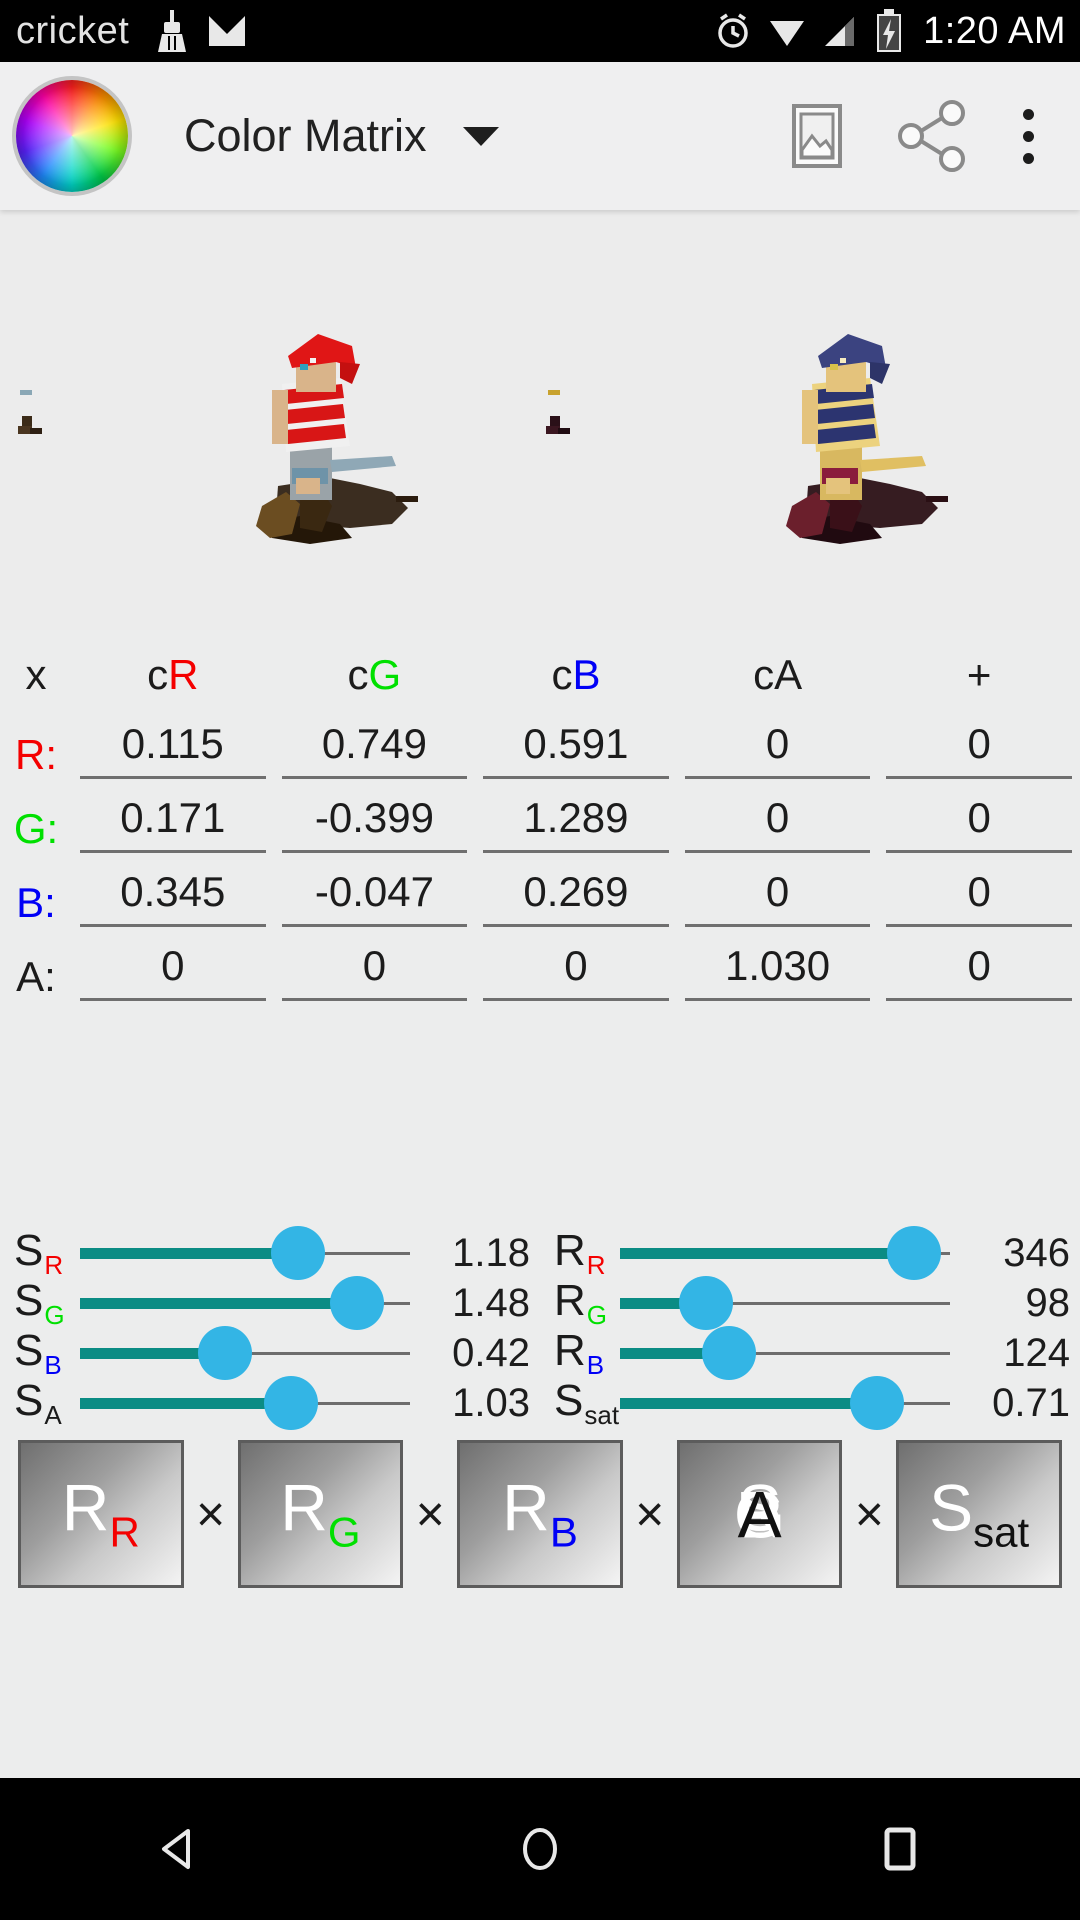 Image resolution: width=1080 pixels, height=1920 pixels. Describe the element at coordinates (297, 1253) in the screenshot. I see `slider-thumb-s-r` at that location.